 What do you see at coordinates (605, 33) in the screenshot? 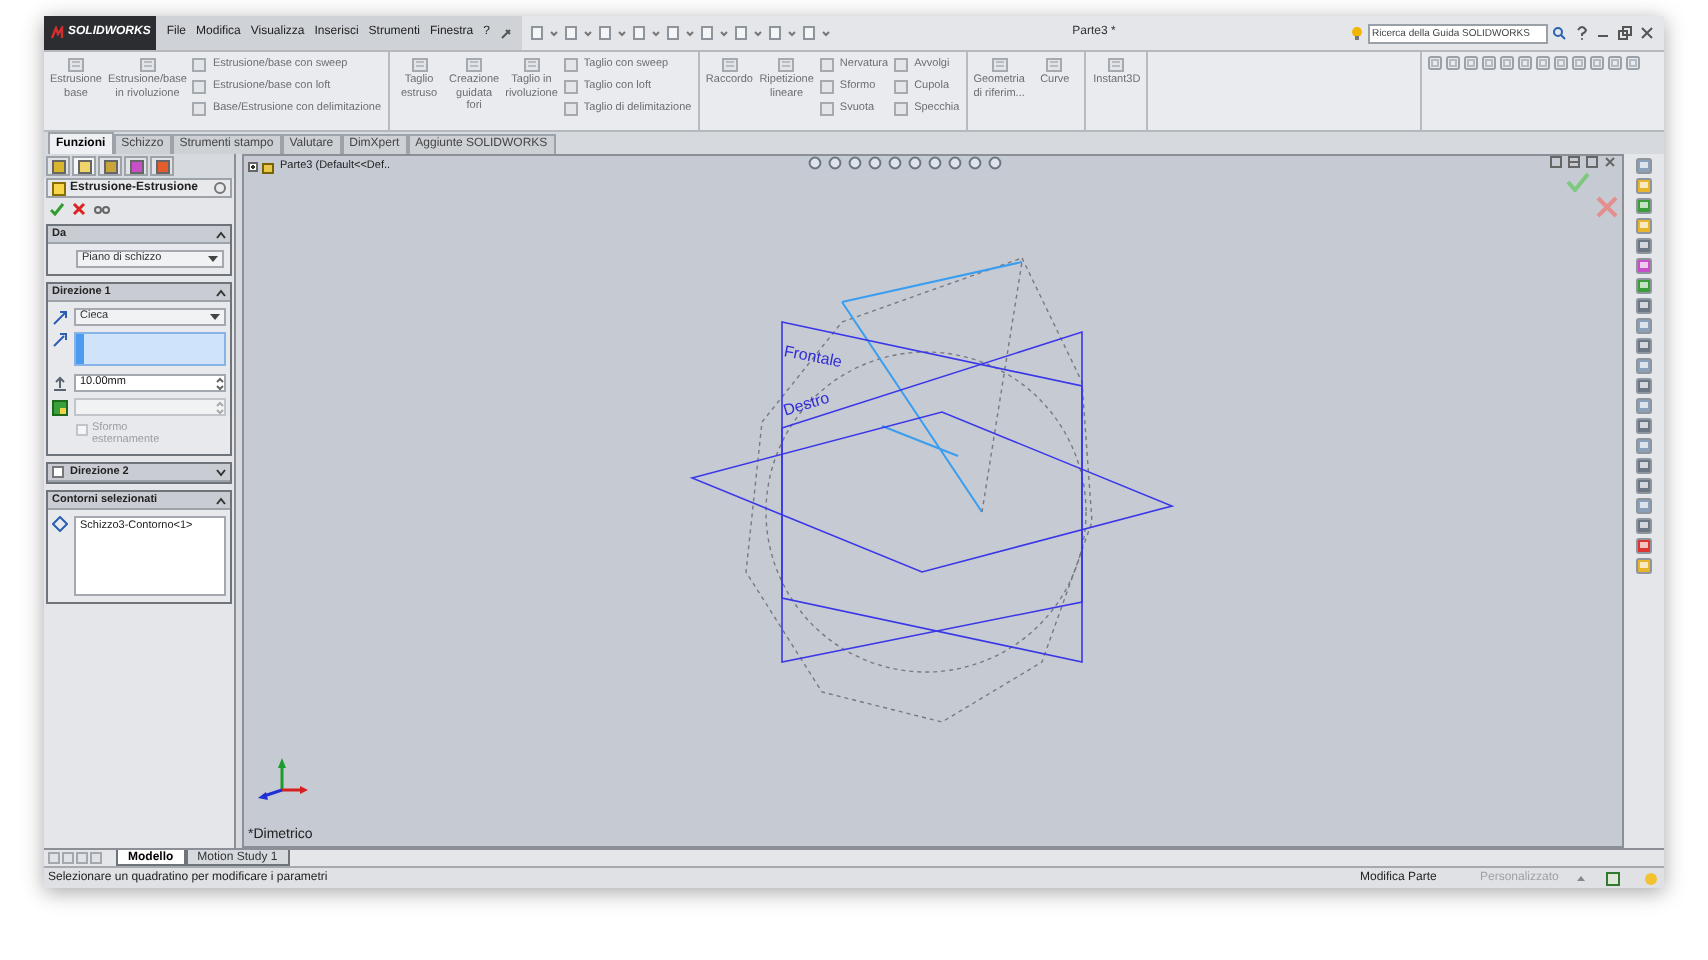
I see `save-icon` at bounding box center [605, 33].